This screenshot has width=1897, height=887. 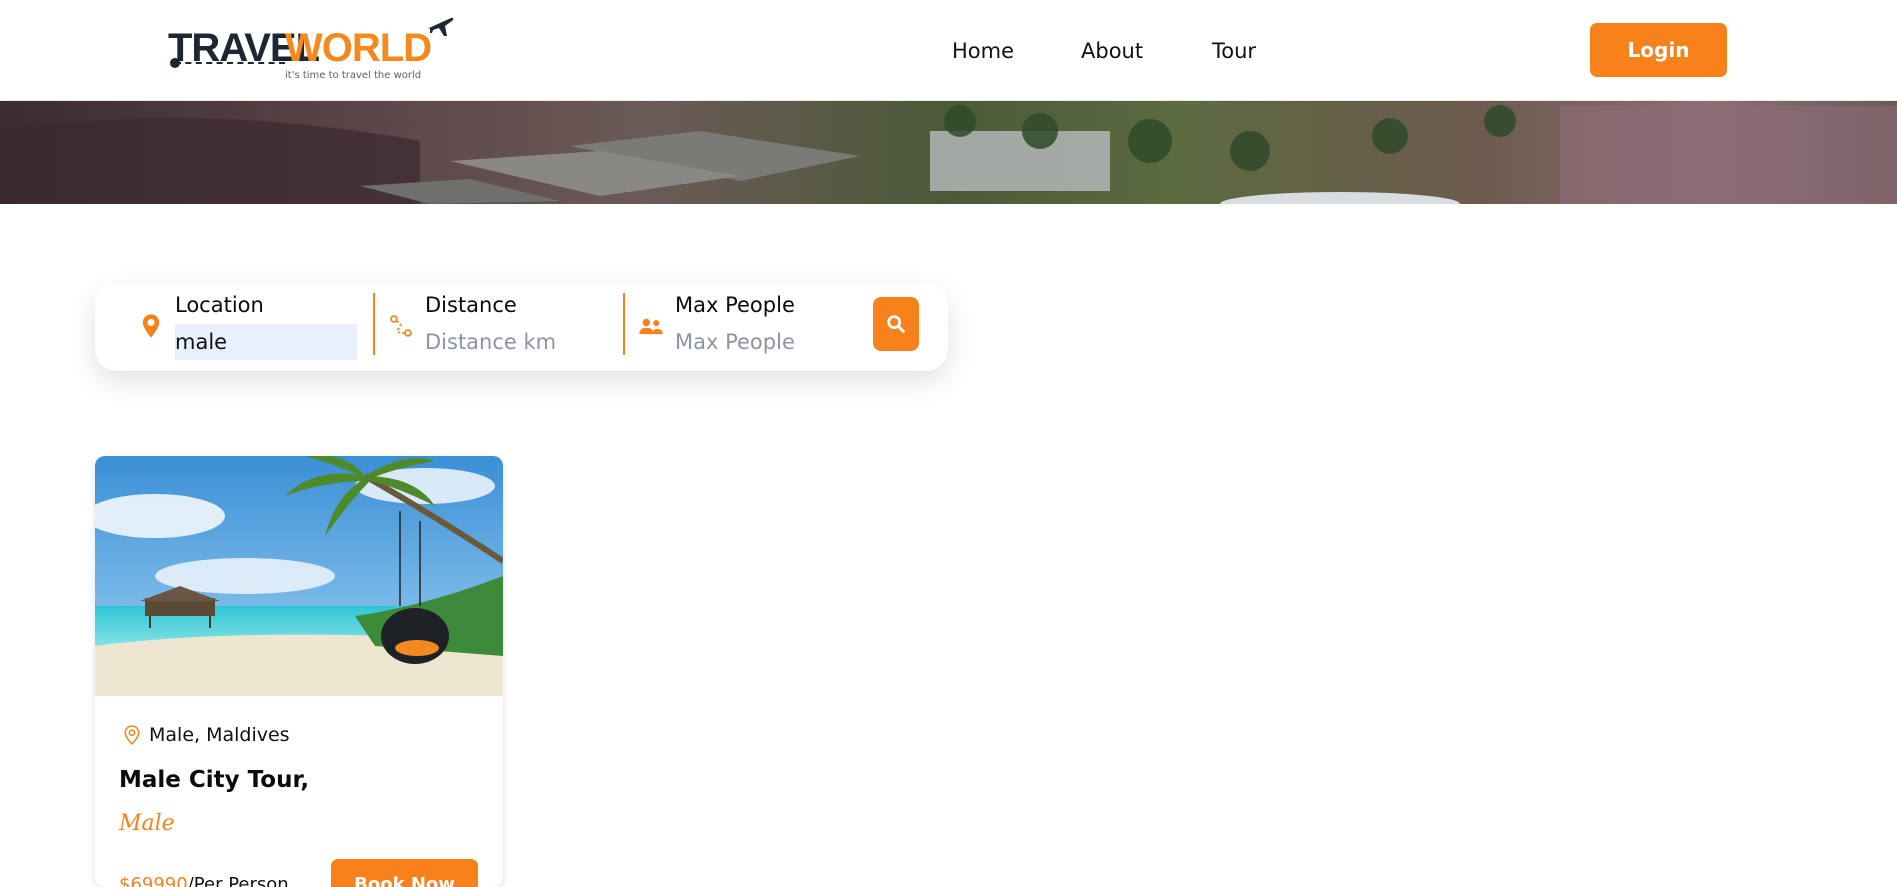 I want to click on location-input, so click(x=266, y=342).